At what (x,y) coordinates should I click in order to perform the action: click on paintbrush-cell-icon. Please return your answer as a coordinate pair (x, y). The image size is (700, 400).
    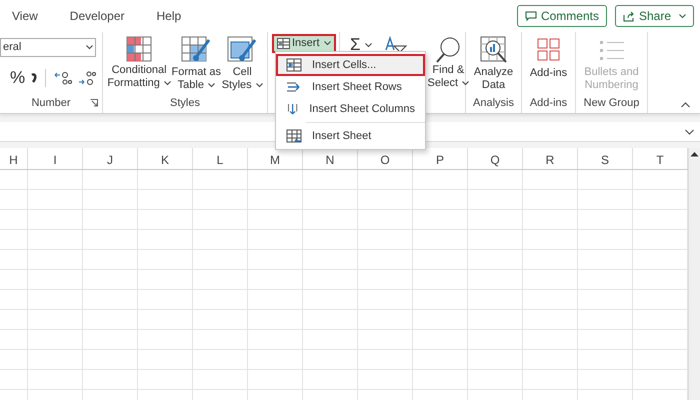
    Looking at the image, I should click on (242, 50).